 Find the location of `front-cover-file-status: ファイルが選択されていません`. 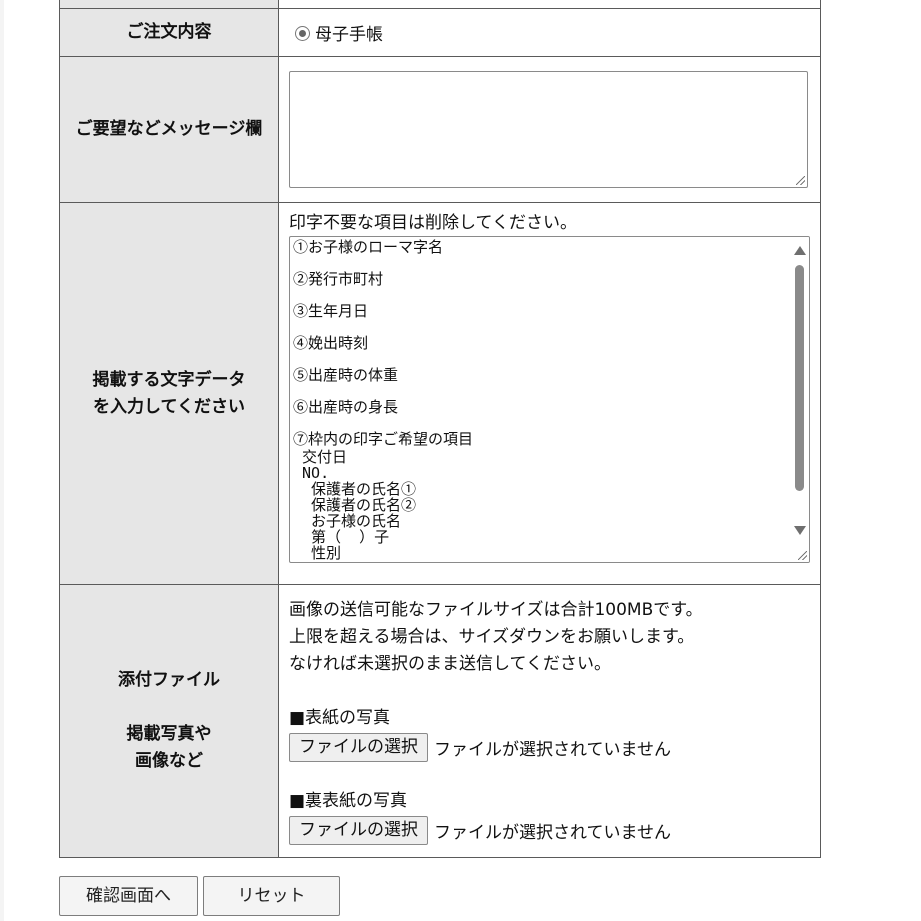

front-cover-file-status: ファイルが選択されていません is located at coordinates (552, 749).